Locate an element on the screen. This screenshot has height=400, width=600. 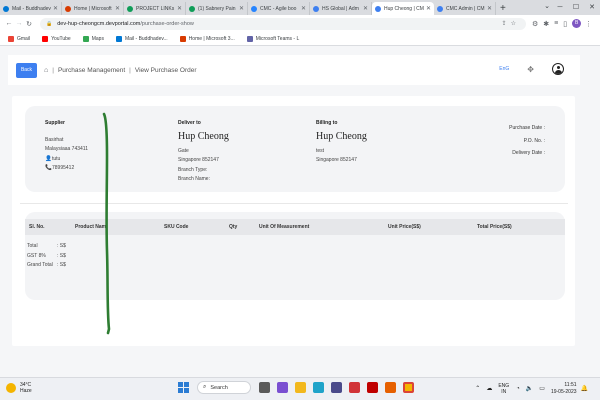
total-value: : S$ is located at coordinates (61, 246).